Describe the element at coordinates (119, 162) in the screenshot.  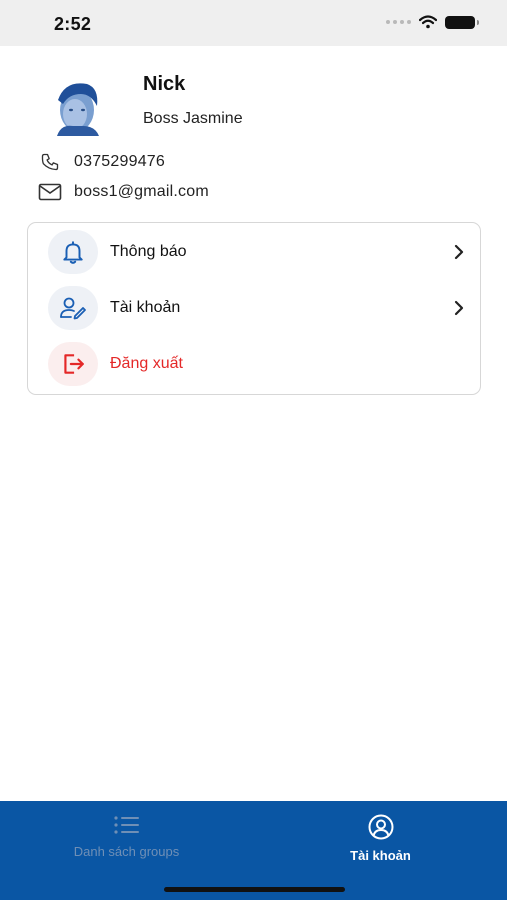
I see `phone-number: 0375299476` at that location.